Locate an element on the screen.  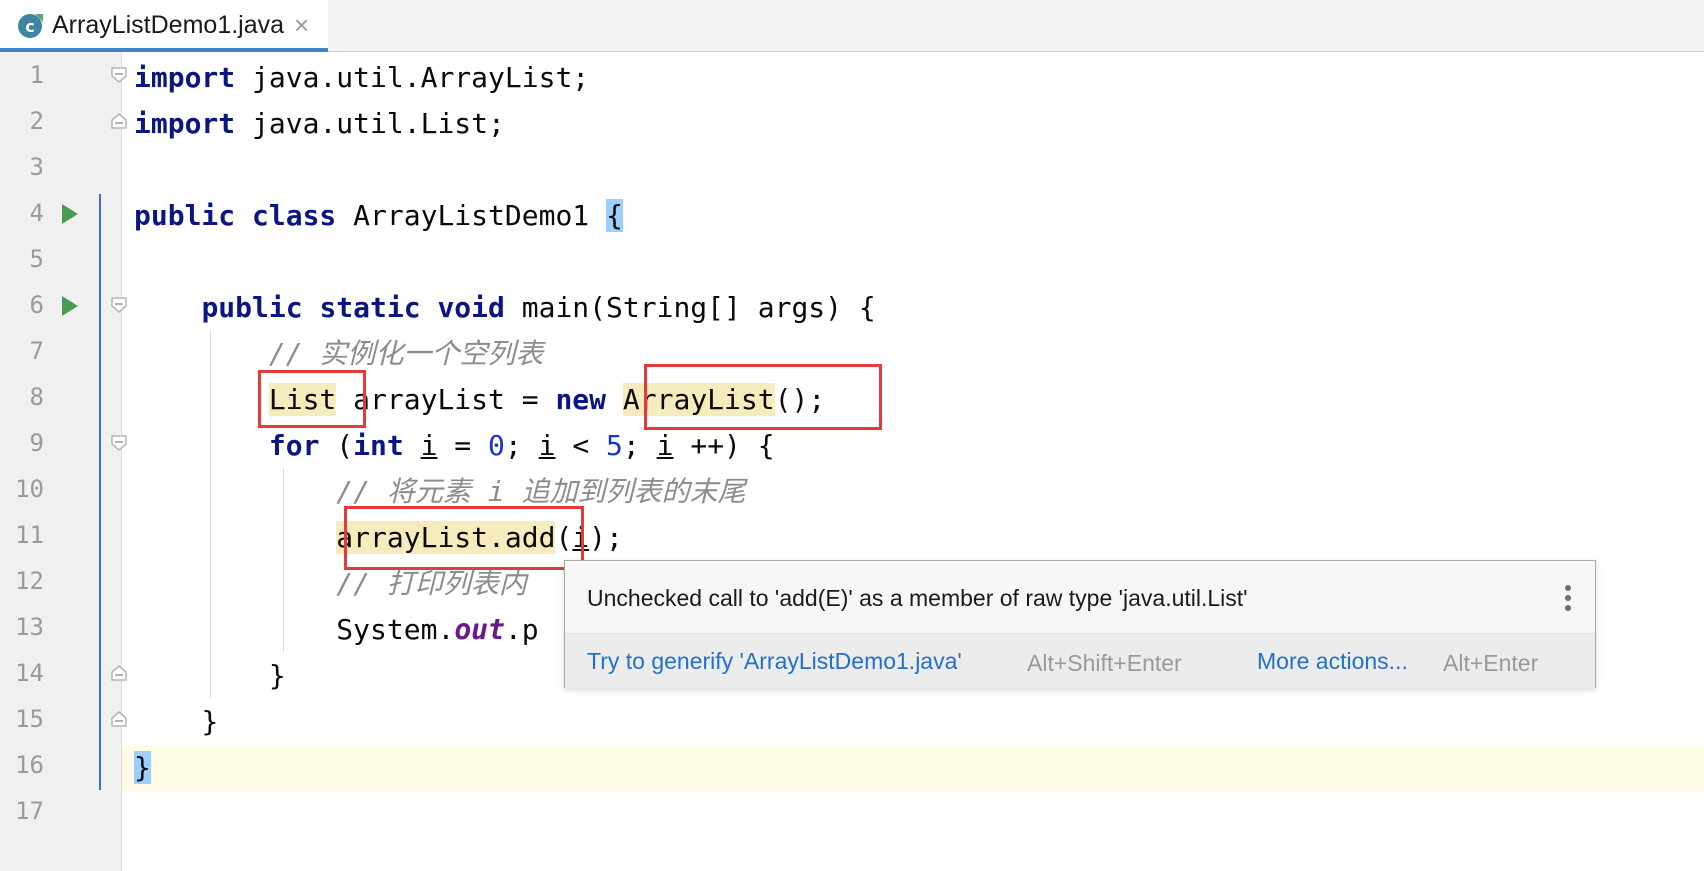
line-number: 16 is located at coordinates (22, 765).